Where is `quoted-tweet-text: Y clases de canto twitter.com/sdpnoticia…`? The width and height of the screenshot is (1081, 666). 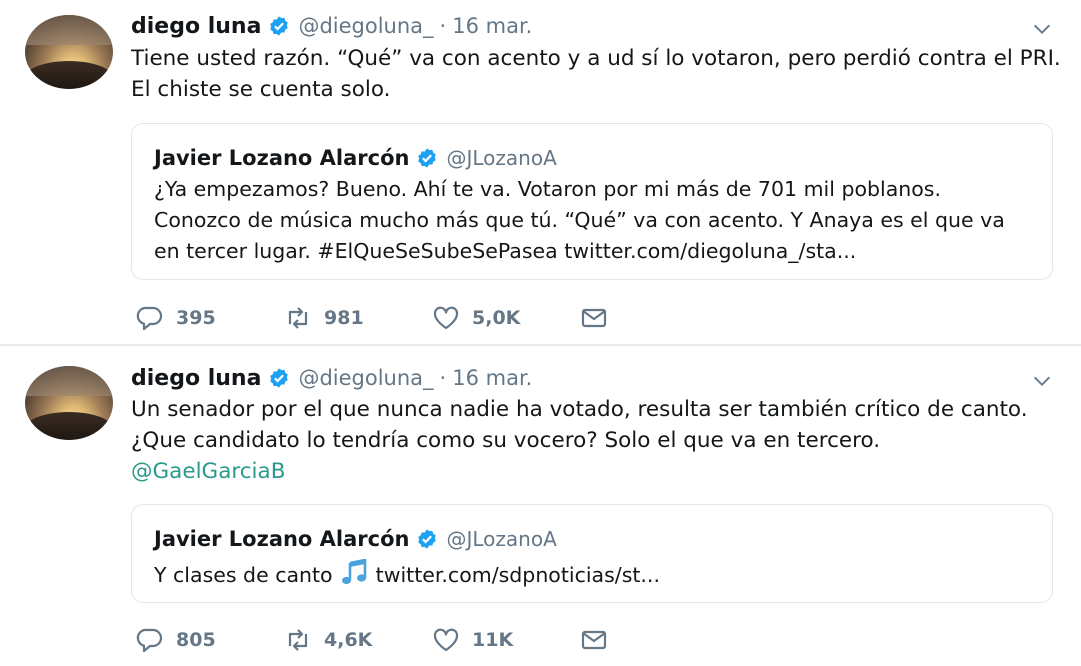
quoted-tweet-text: Y clases de canto twitter.com/sdpnoticia… is located at coordinates (594, 575).